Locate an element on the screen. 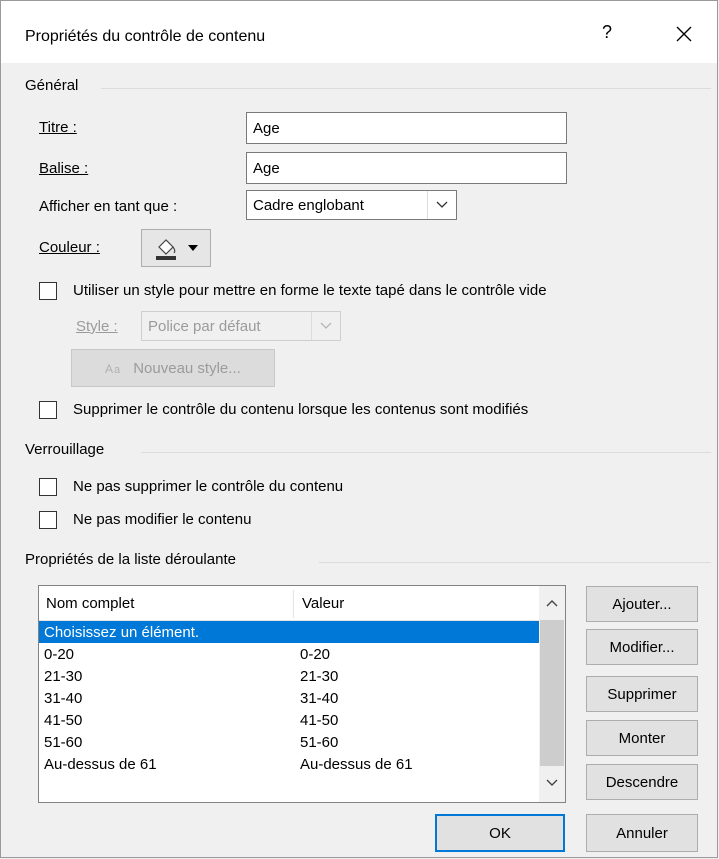  no-edit-label: Ne pas modifier le contenu is located at coordinates (162, 519).